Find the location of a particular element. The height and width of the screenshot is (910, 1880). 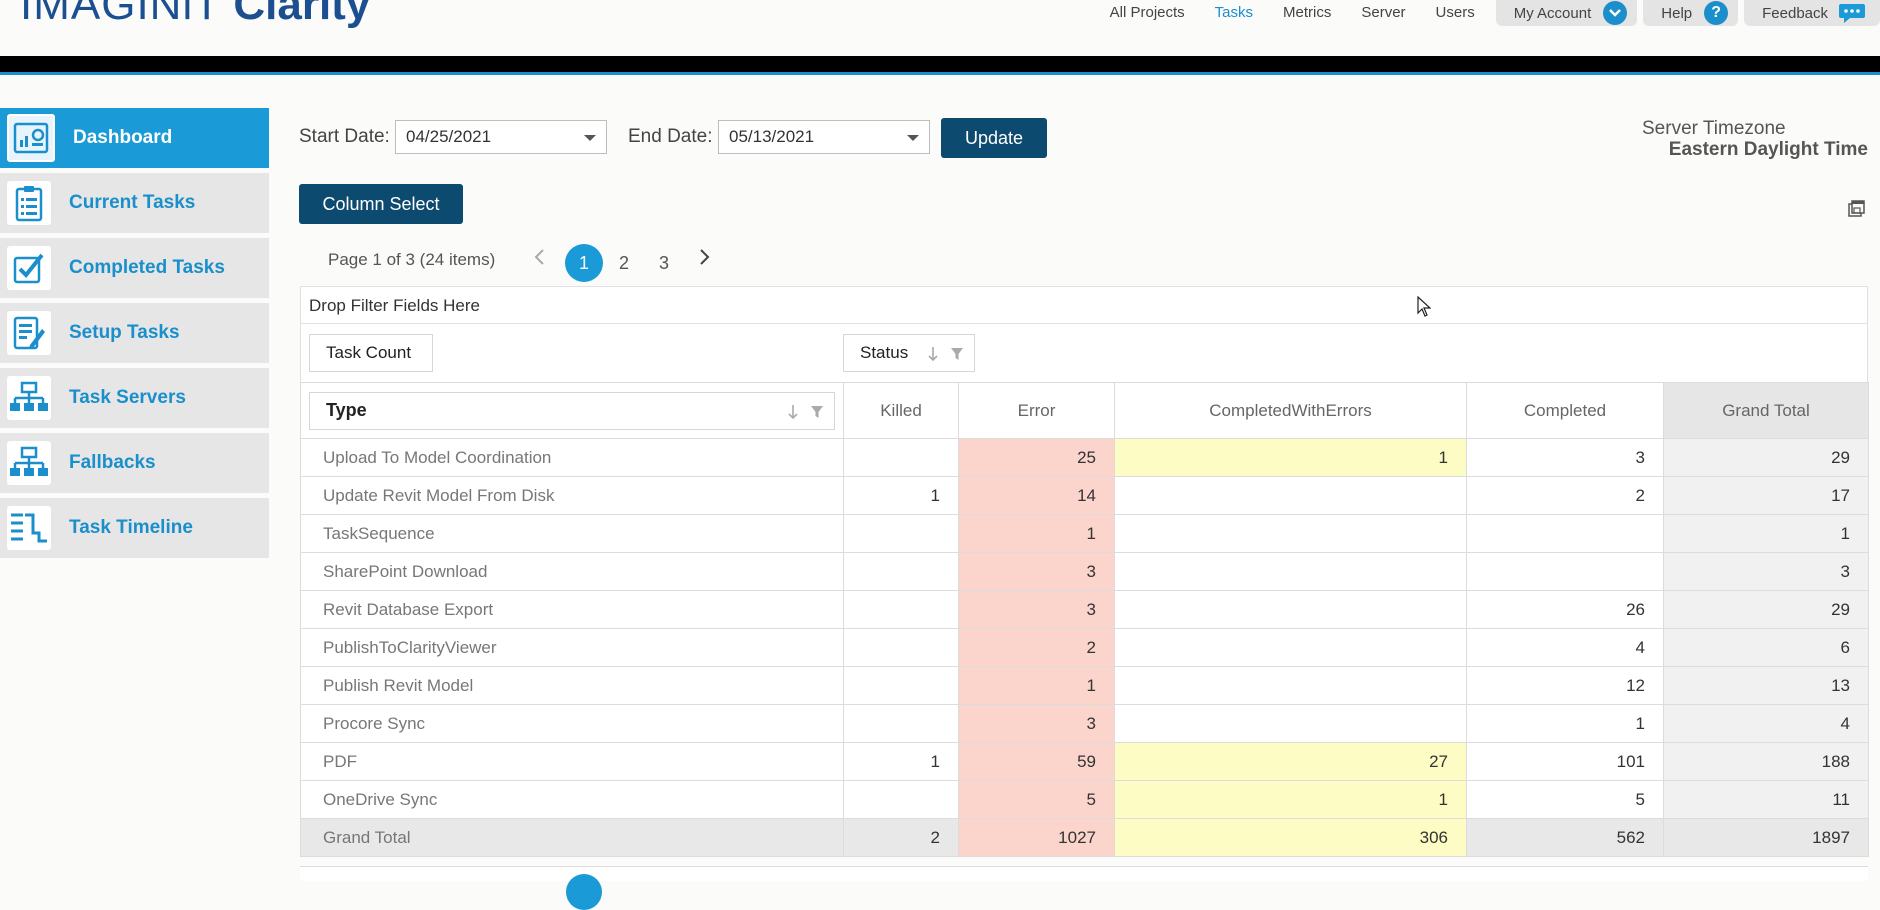

pivot-bottom-border is located at coordinates (1084, 873).